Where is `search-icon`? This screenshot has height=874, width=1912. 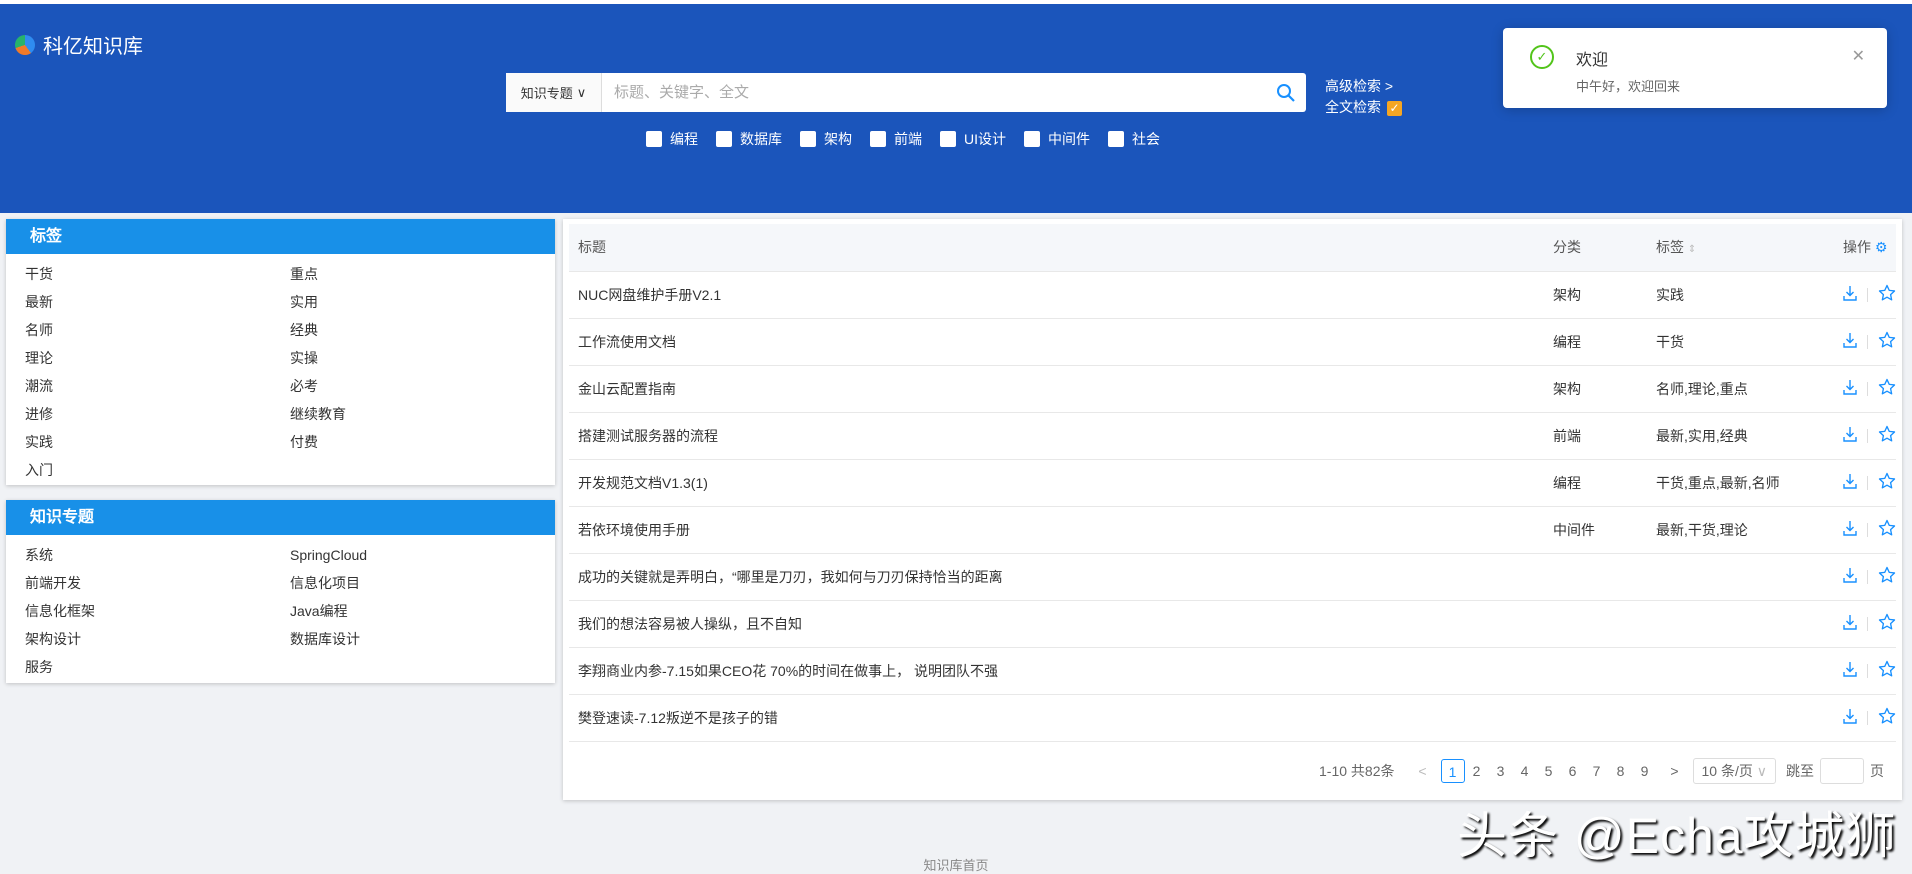 search-icon is located at coordinates (1286, 92).